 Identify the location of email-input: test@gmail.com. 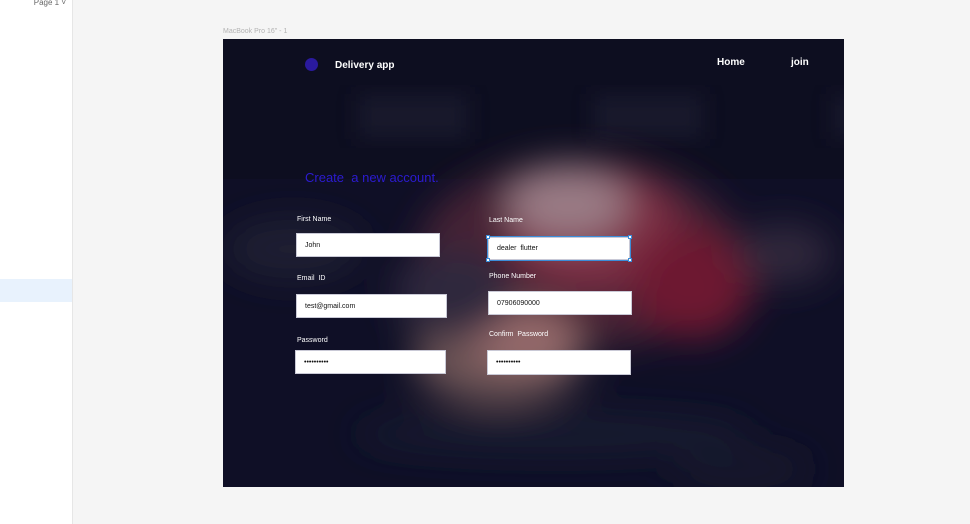
(371, 306).